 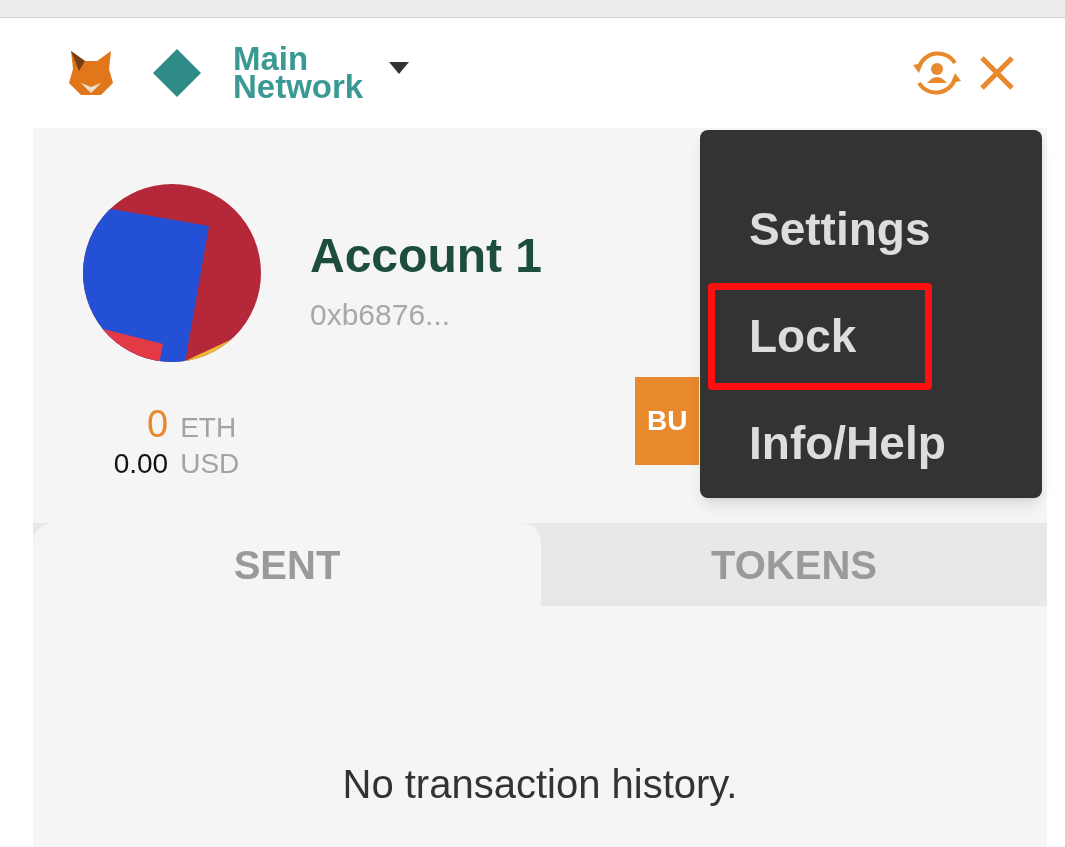 What do you see at coordinates (287, 564) in the screenshot?
I see `tab: SENT` at bounding box center [287, 564].